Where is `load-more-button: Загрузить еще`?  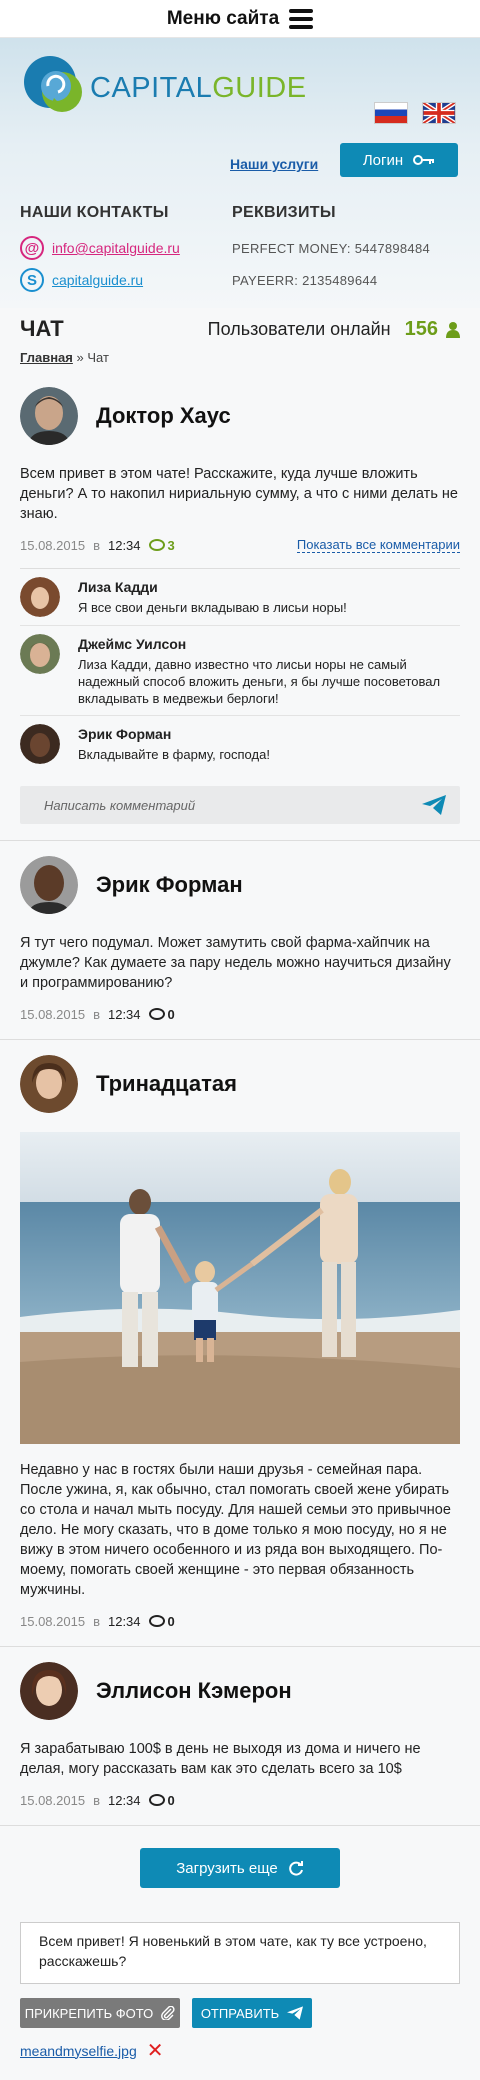 load-more-button: Загрузить еще is located at coordinates (240, 1868).